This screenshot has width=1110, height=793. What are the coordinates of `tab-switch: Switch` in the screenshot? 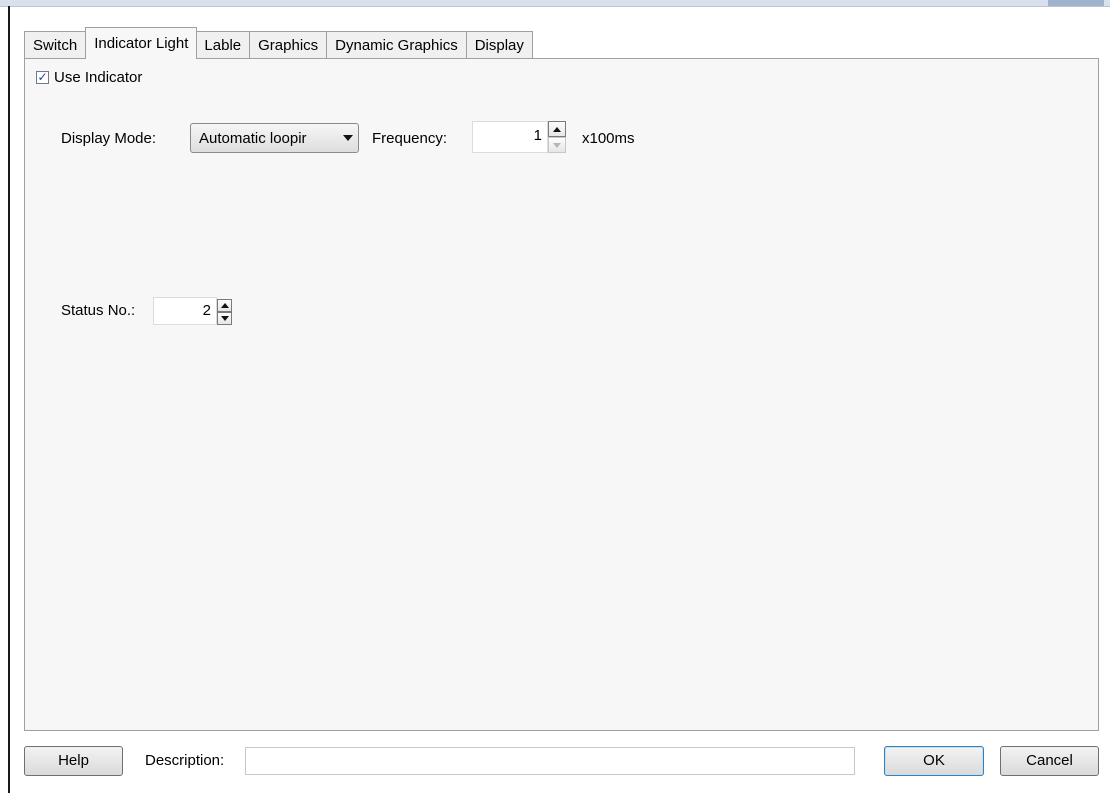 It's located at (55, 45).